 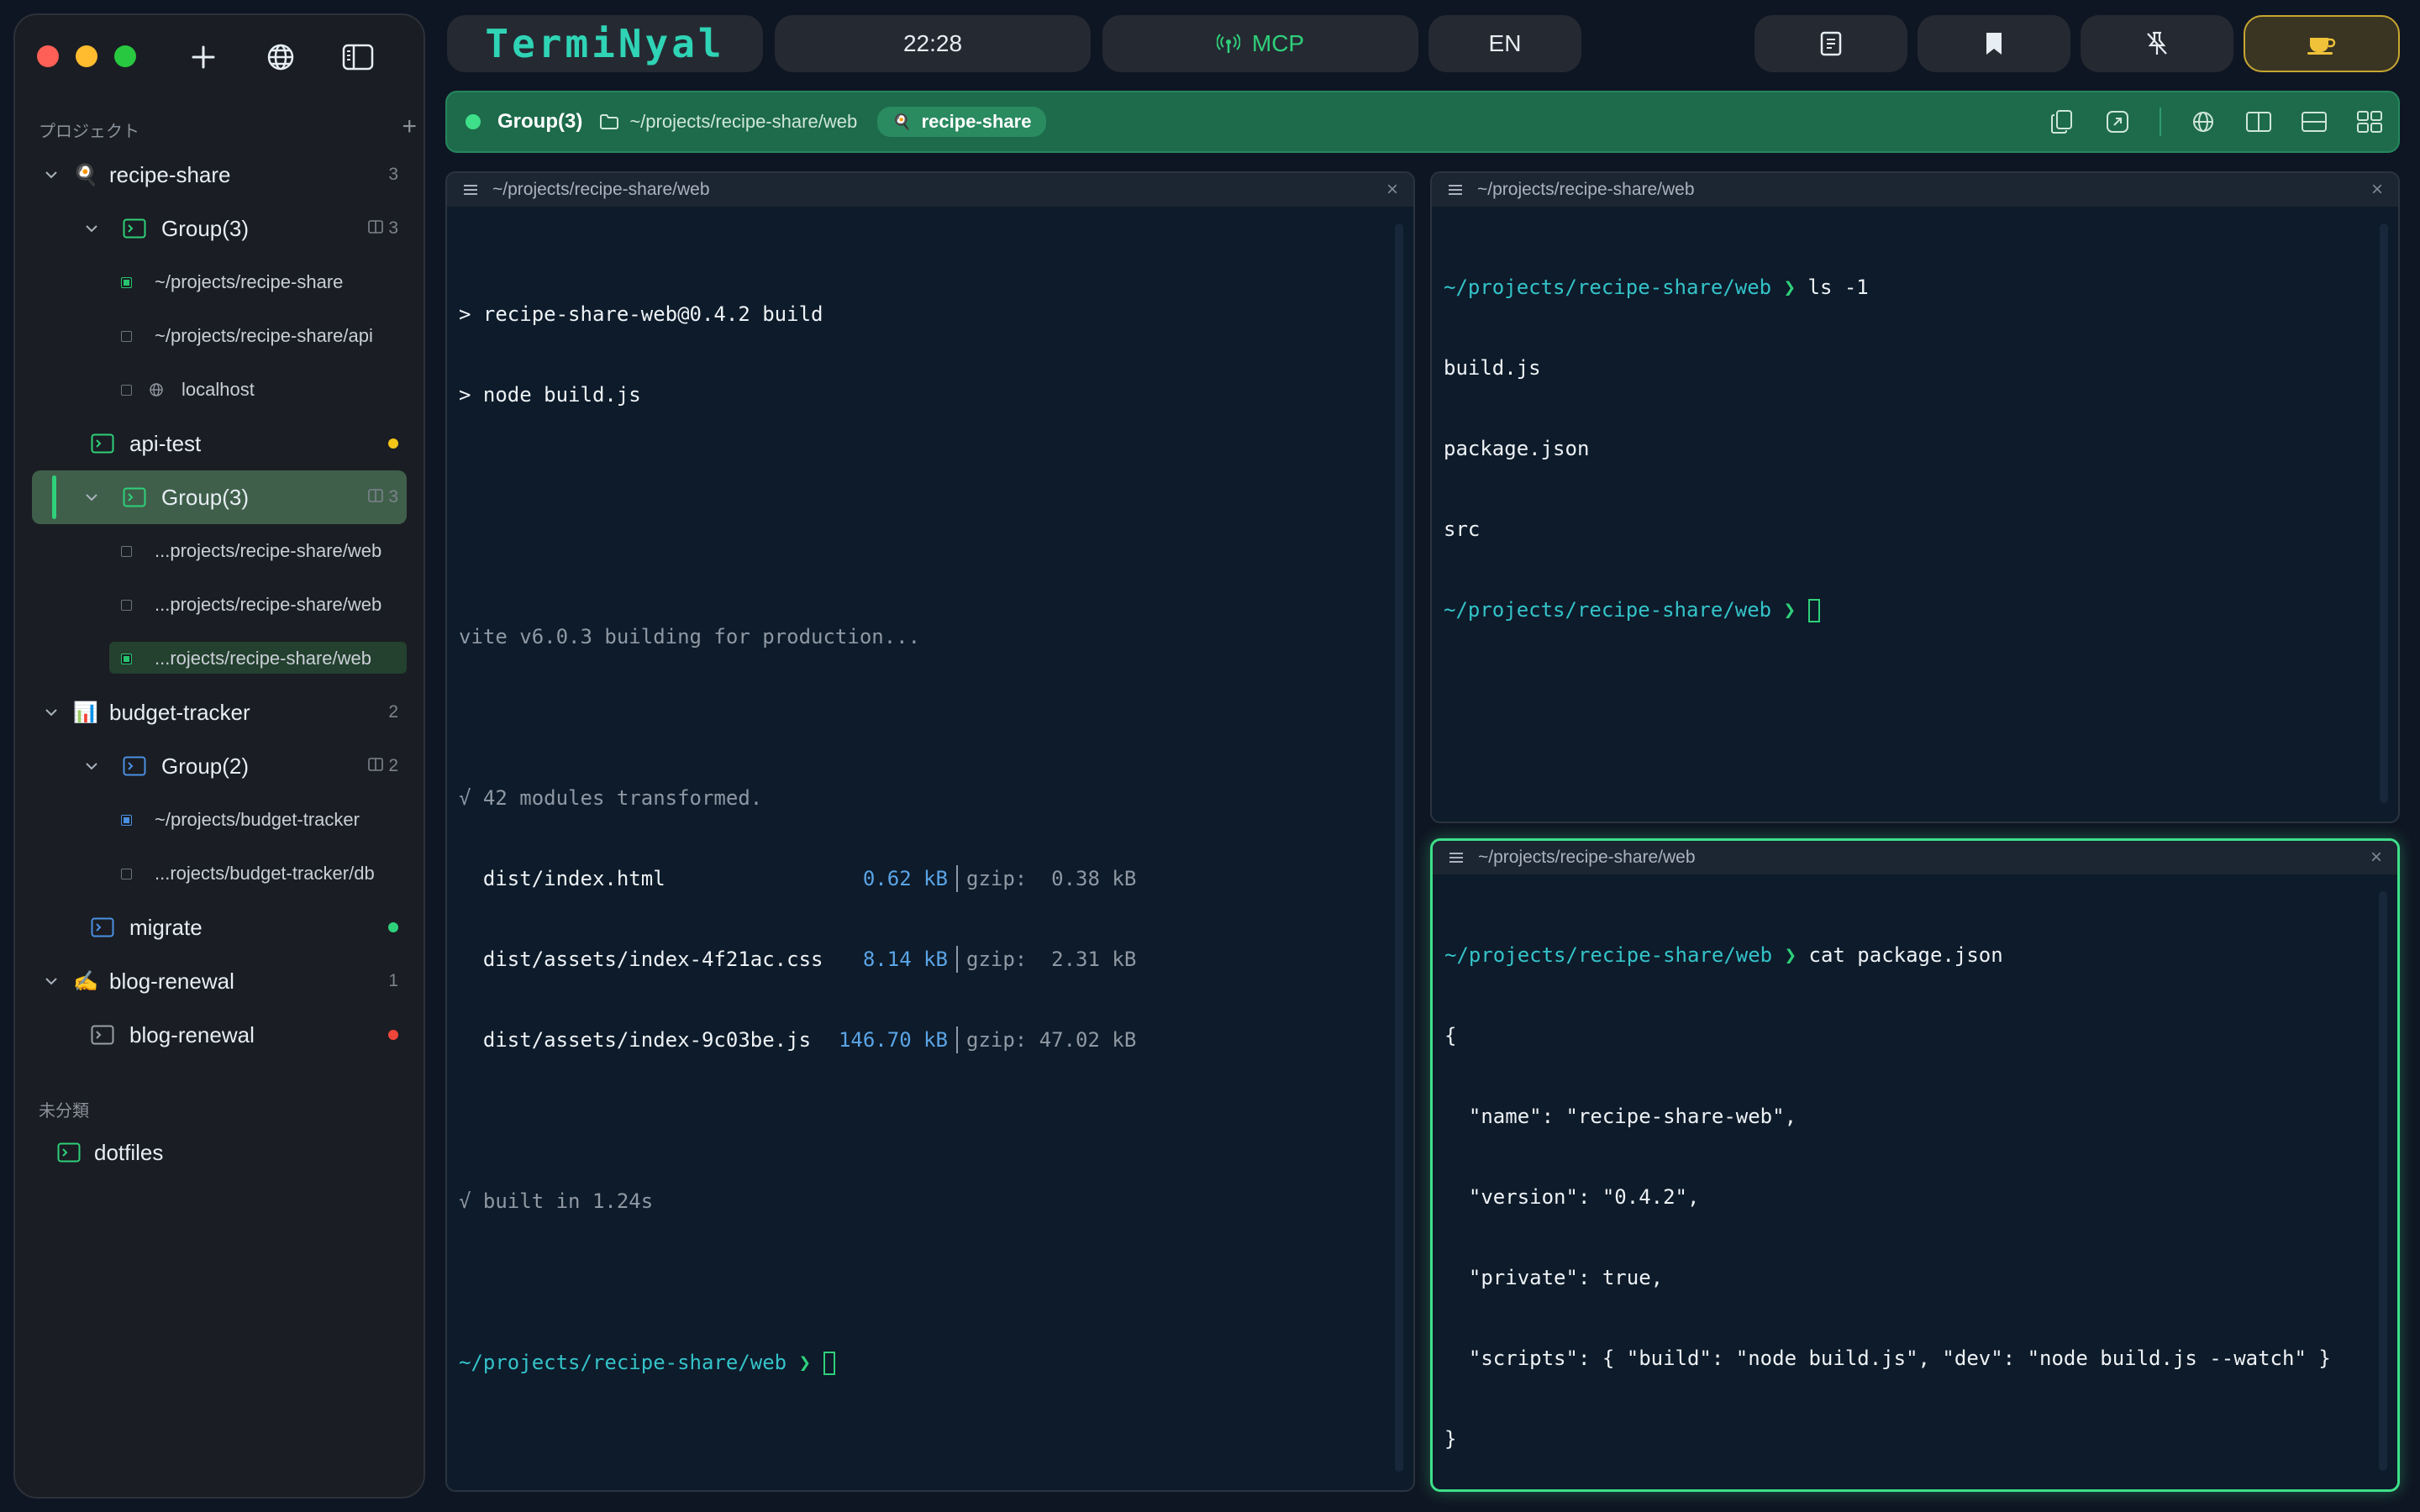 I want to click on sidebar-item: api-test, so click(x=219, y=443).